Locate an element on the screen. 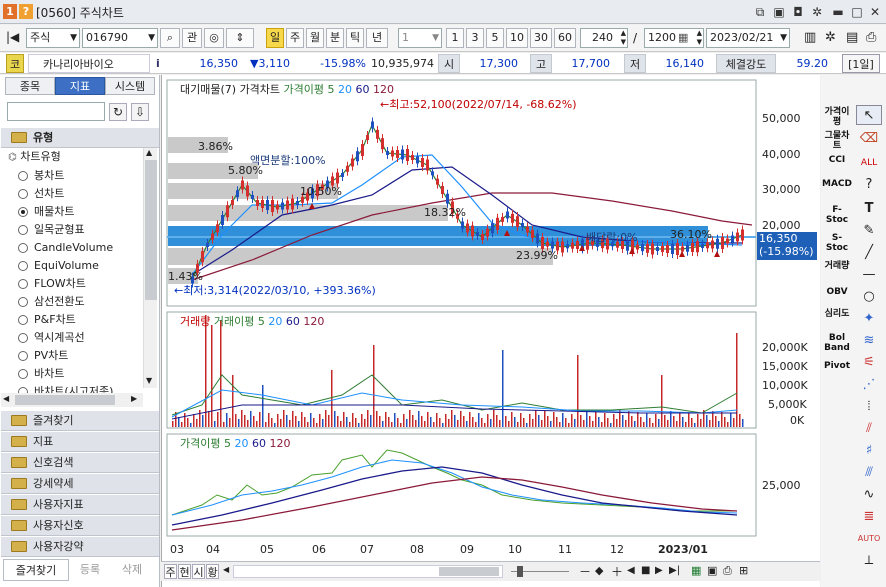  scrollbar-horizontal: ◀ ▶ is located at coordinates (72, 400).